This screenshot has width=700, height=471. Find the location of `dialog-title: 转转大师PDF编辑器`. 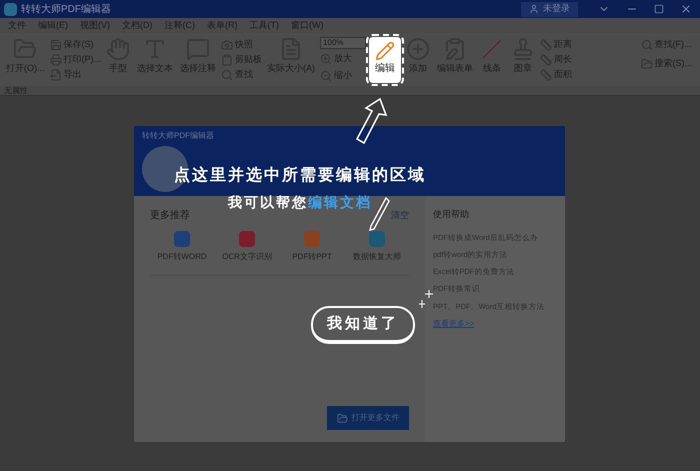

dialog-title: 转转大师PDF编辑器 is located at coordinates (178, 136).